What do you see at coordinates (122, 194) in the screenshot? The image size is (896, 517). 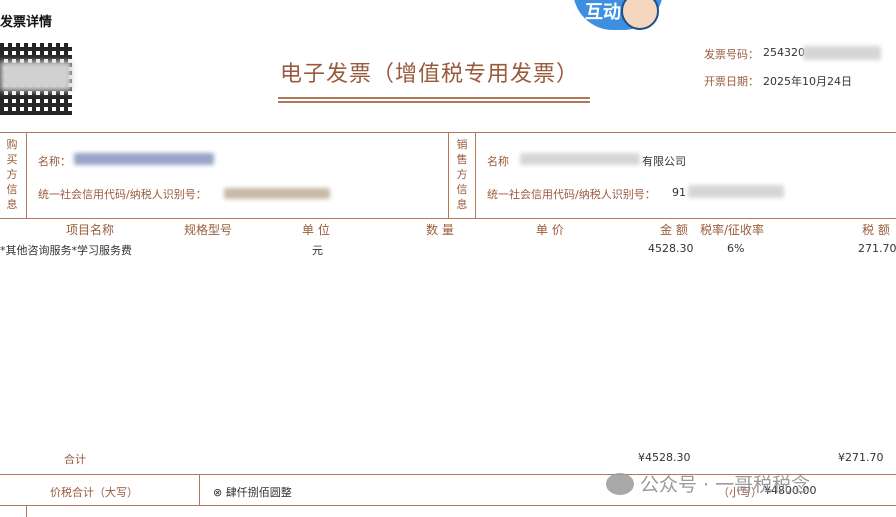 I see `buyer-tax-label: 统一社会信用代码/纳税人识别号：` at bounding box center [122, 194].